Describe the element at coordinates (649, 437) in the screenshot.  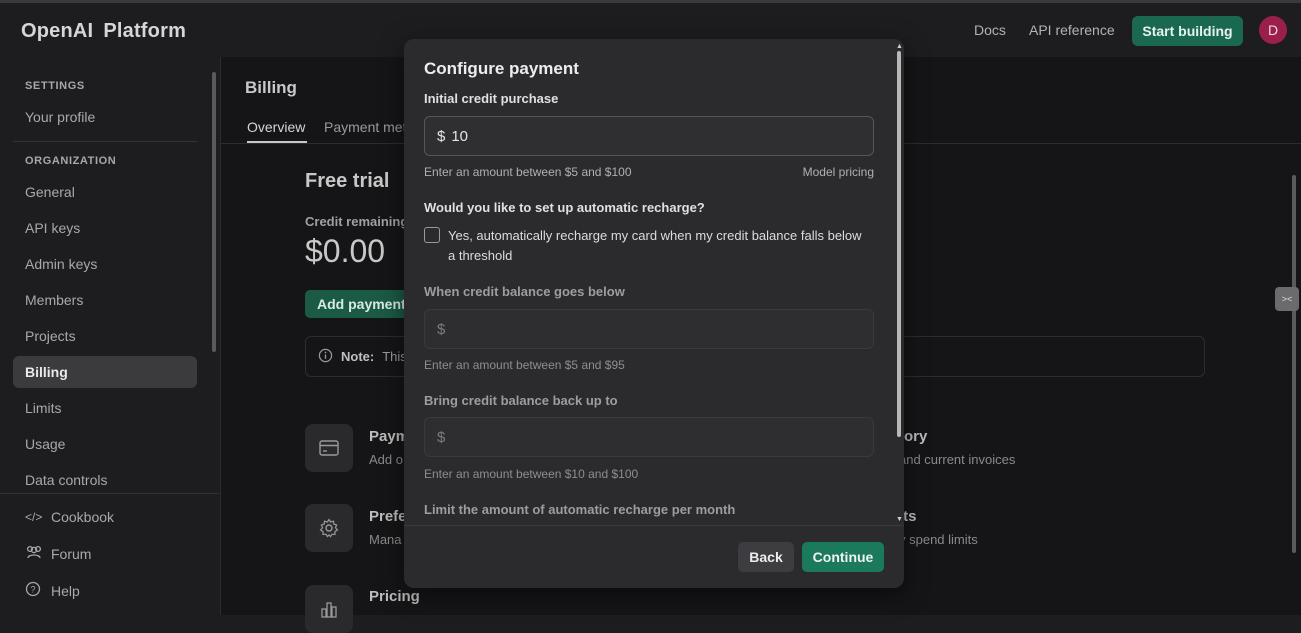
I see `recharge-target-input: $` at that location.